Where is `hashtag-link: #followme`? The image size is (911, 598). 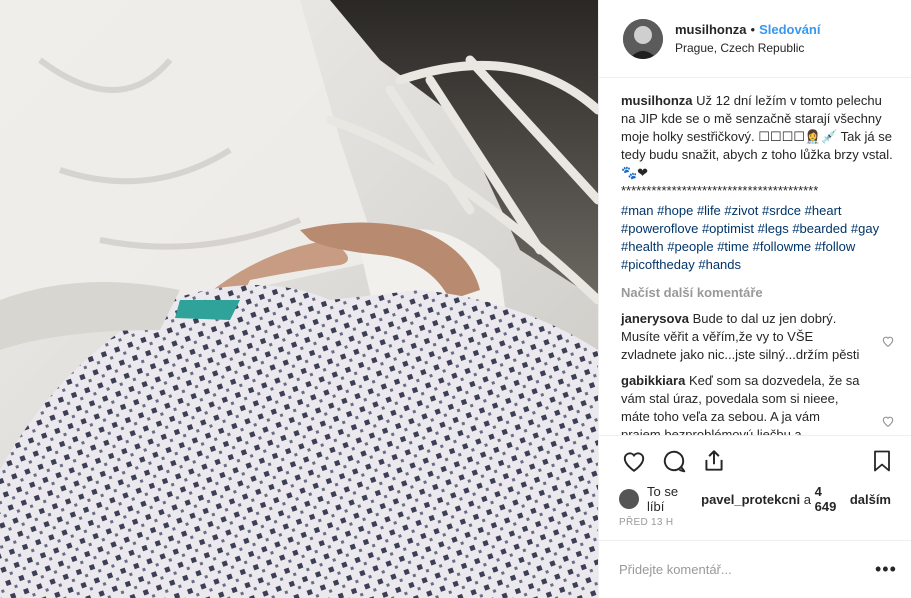 hashtag-link: #followme is located at coordinates (782, 246).